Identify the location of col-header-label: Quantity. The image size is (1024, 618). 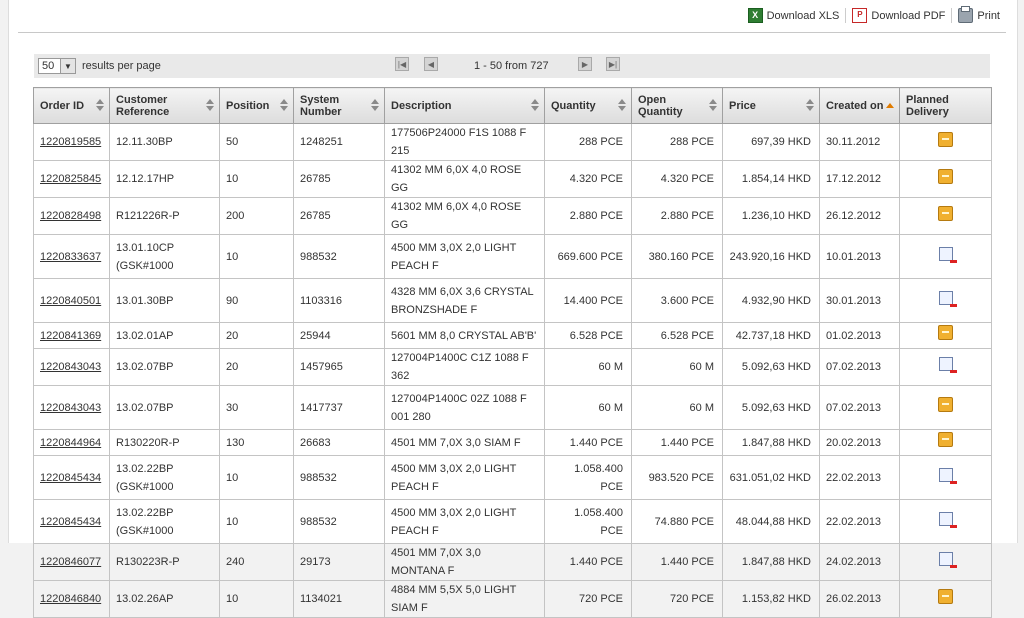
(573, 105).